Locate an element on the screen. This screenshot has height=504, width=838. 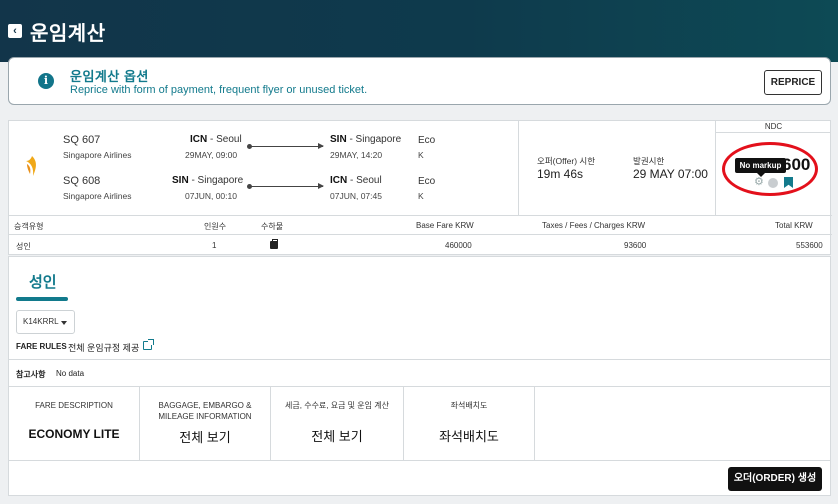
page-title: 운임계산 is located at coordinates (68, 34).